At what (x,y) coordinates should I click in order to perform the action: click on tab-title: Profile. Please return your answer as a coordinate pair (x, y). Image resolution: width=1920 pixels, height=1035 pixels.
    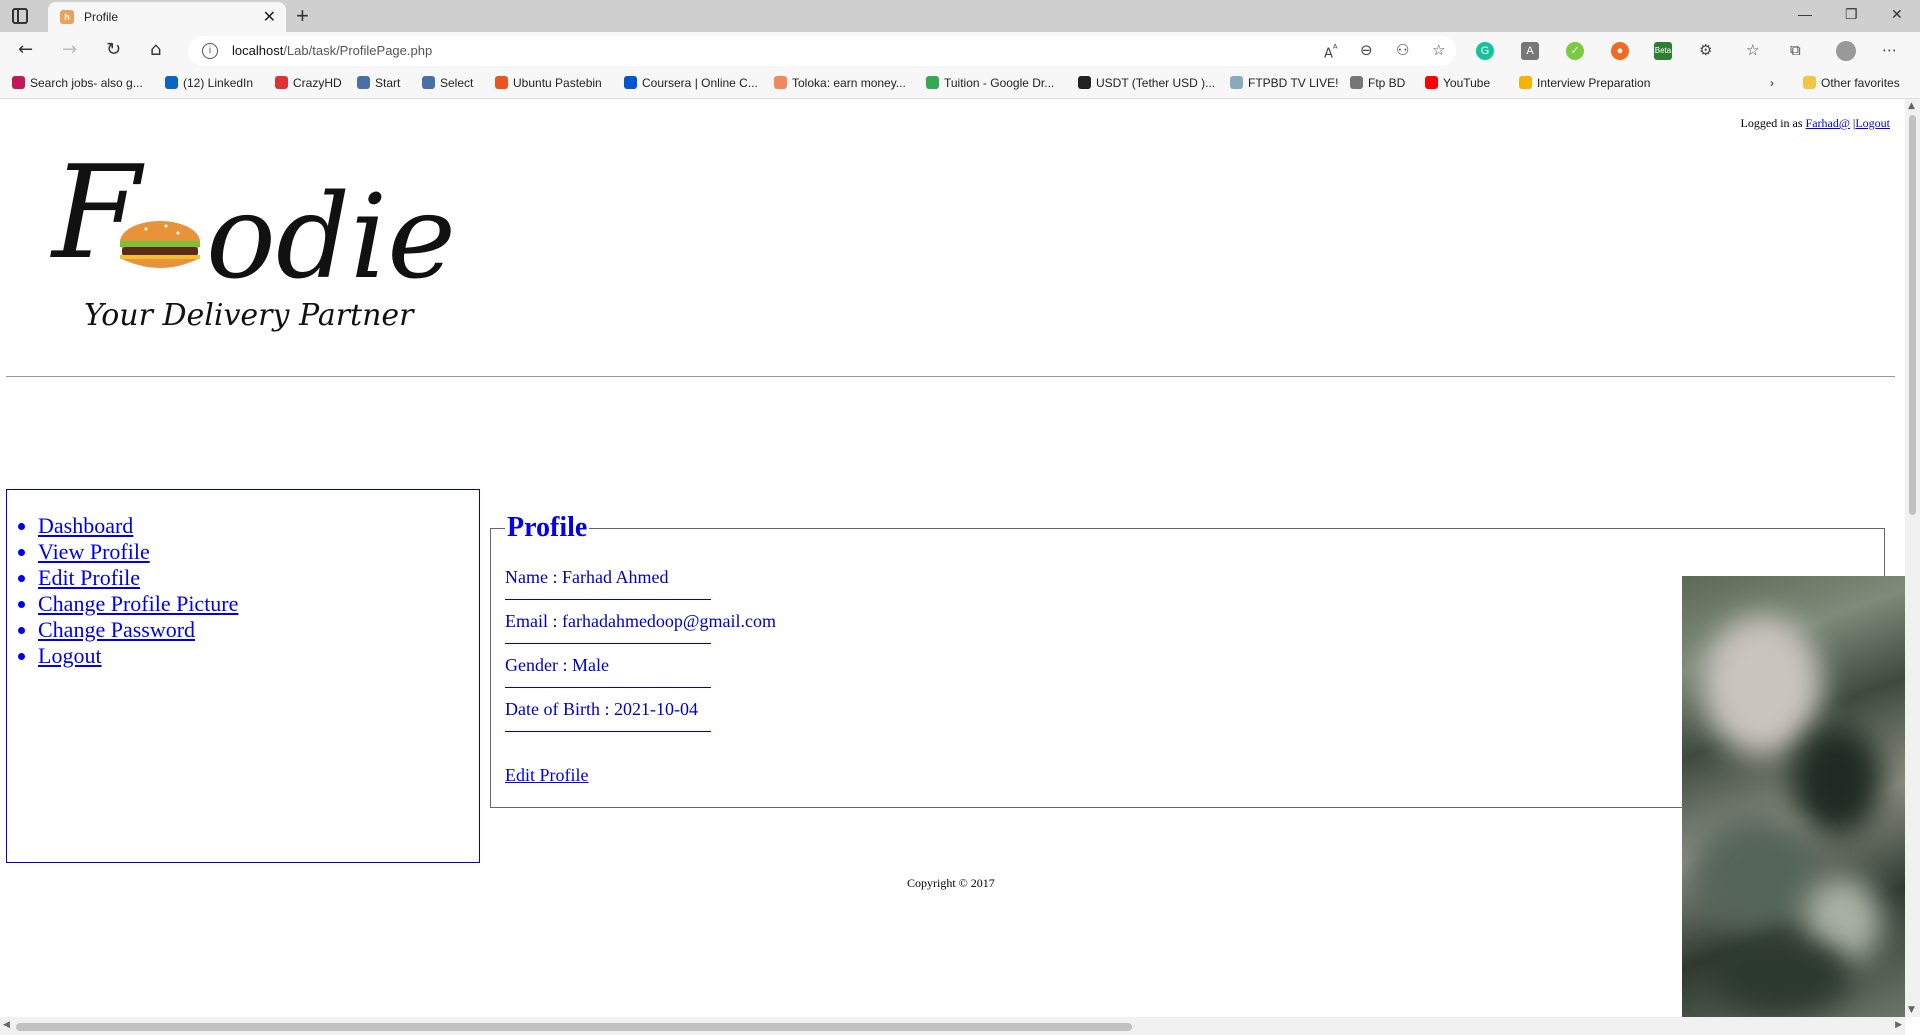
    Looking at the image, I should click on (101, 17).